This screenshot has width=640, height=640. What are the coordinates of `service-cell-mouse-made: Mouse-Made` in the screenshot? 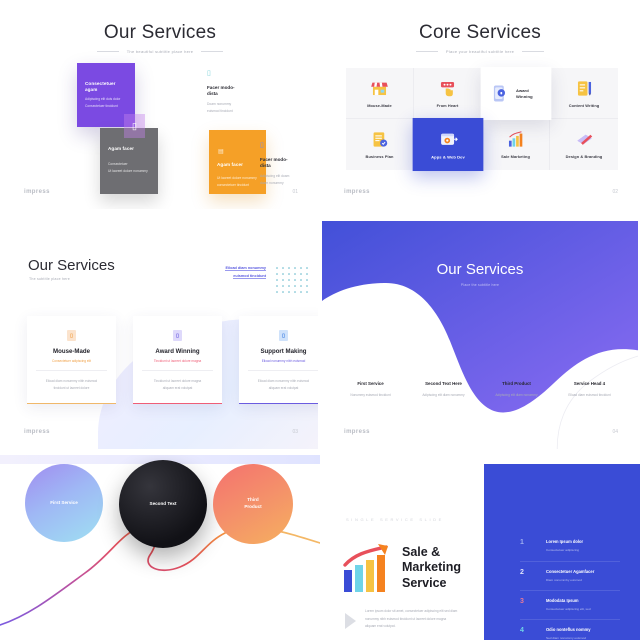 It's located at (380, 93).